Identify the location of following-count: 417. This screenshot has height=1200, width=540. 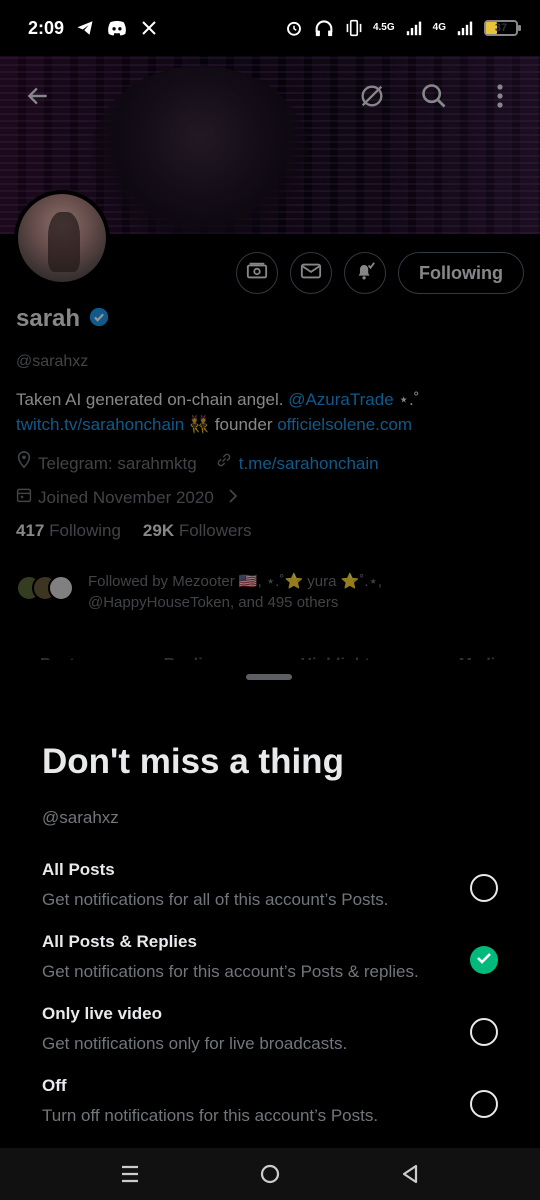
(30, 530).